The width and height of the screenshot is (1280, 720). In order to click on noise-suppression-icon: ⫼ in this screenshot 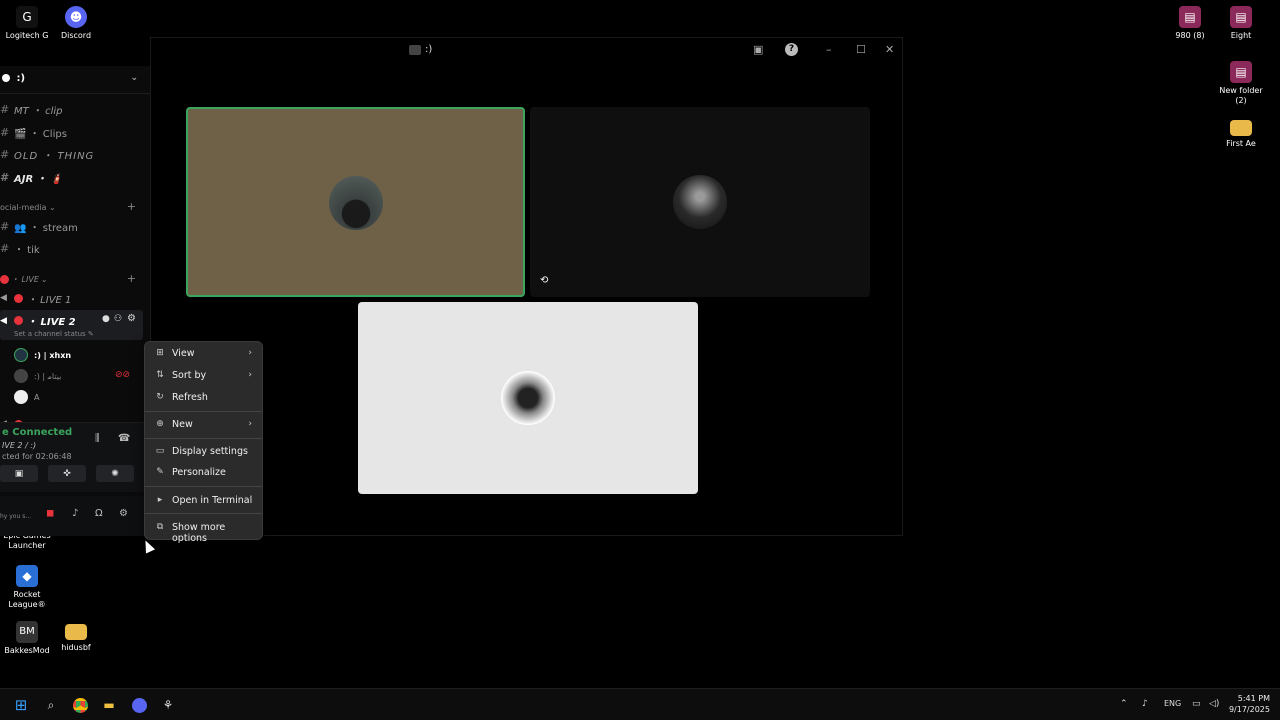, I will do `click(97, 438)`.